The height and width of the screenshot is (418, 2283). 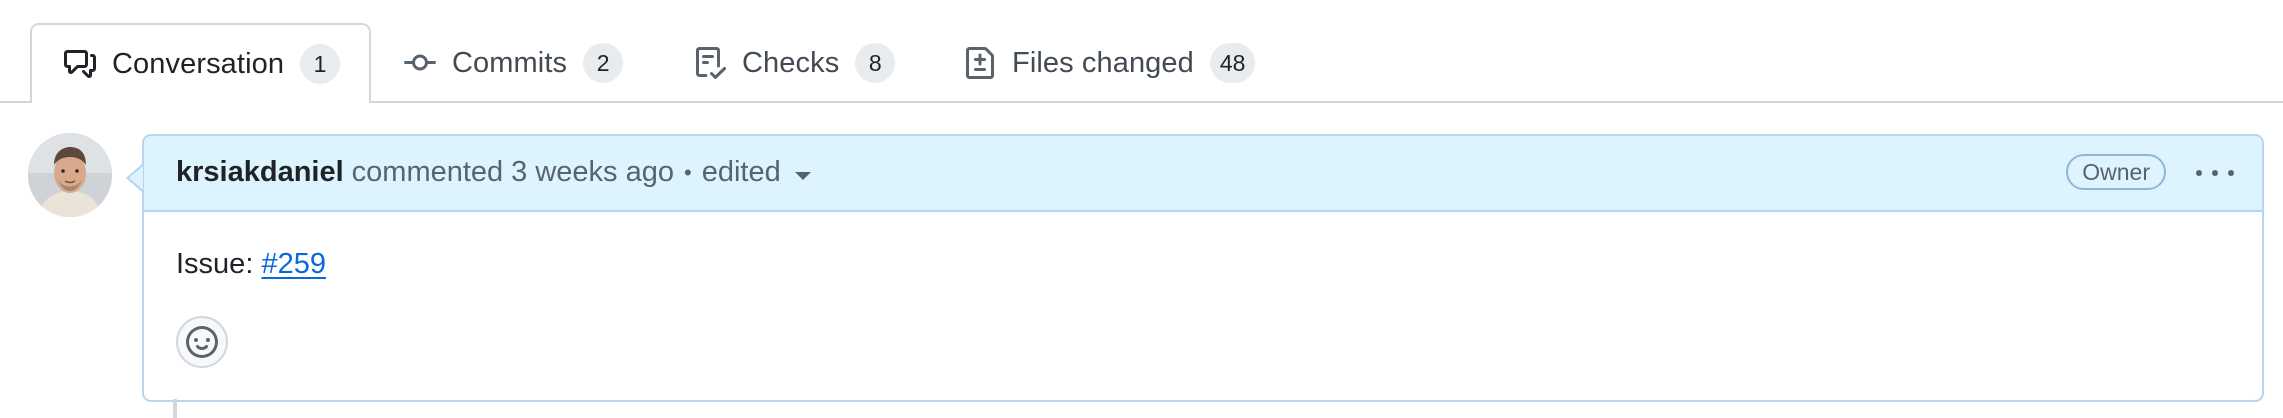 I want to click on avatar, so click(x=70, y=175).